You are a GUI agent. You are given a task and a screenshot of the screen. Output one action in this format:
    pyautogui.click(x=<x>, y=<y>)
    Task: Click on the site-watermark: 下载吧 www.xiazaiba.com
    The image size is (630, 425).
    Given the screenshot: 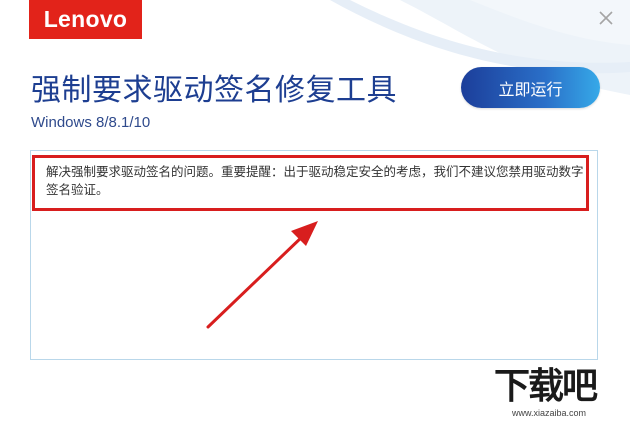 What is the action you would take?
    pyautogui.click(x=561, y=395)
    